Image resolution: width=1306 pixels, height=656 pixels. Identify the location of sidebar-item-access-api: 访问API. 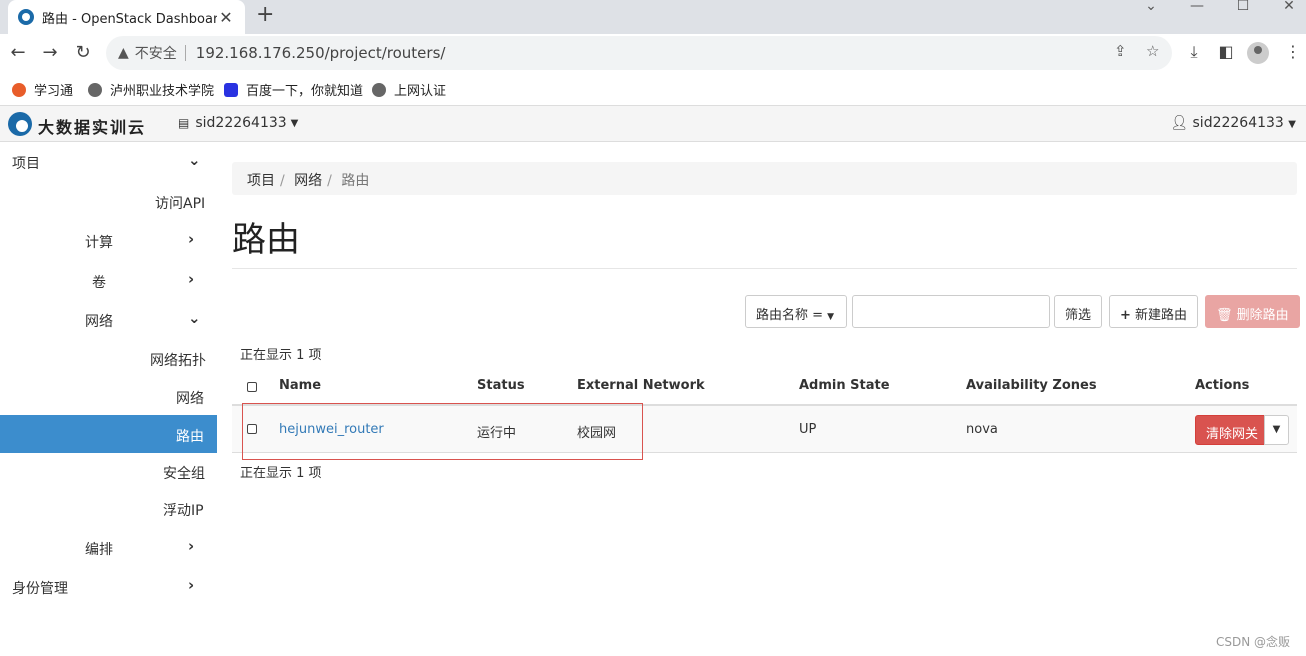
(108, 201).